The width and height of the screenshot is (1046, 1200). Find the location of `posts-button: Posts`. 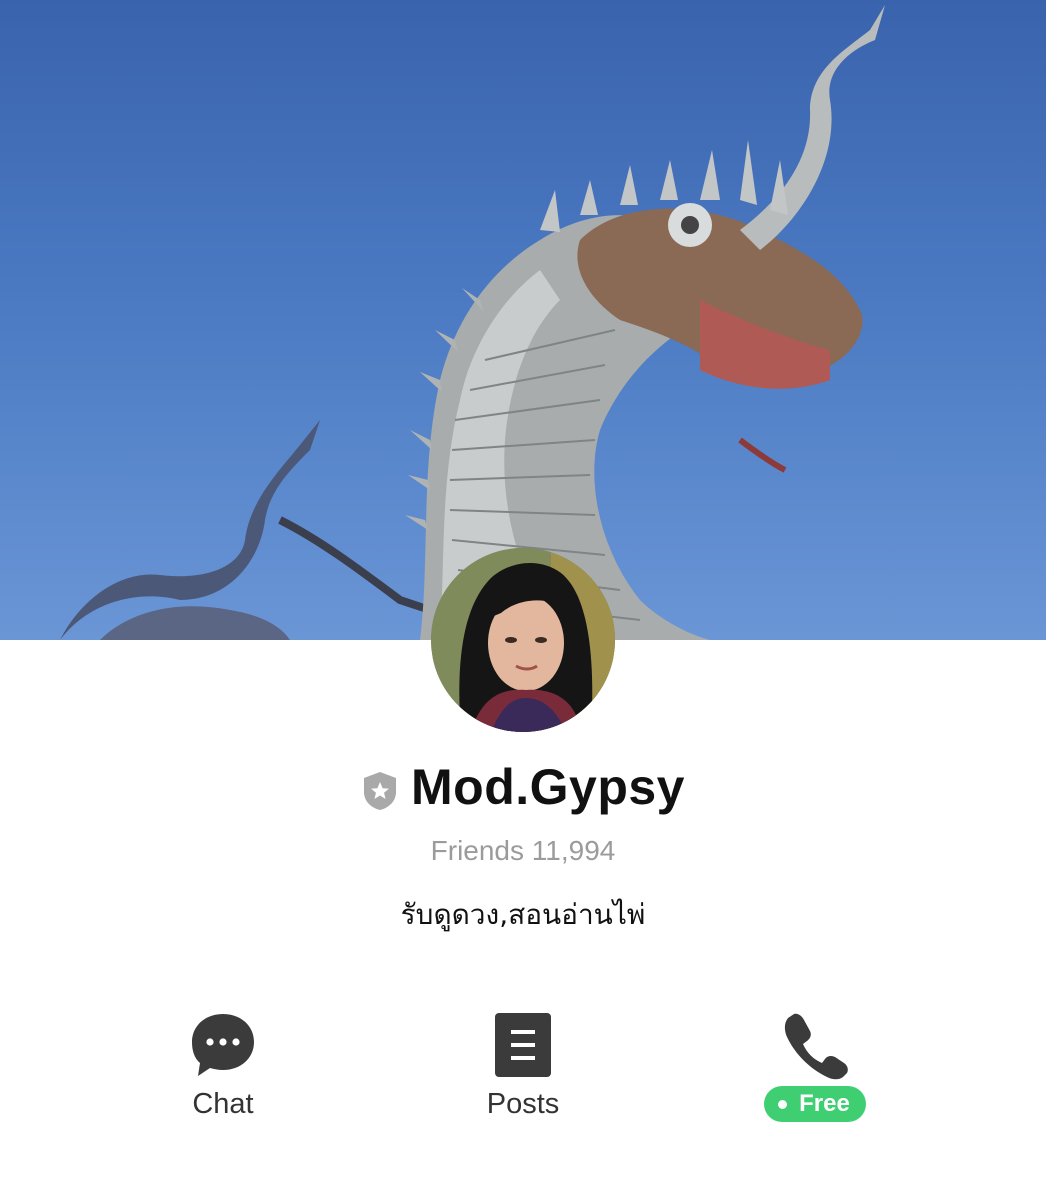

posts-button: Posts is located at coordinates (523, 1060).